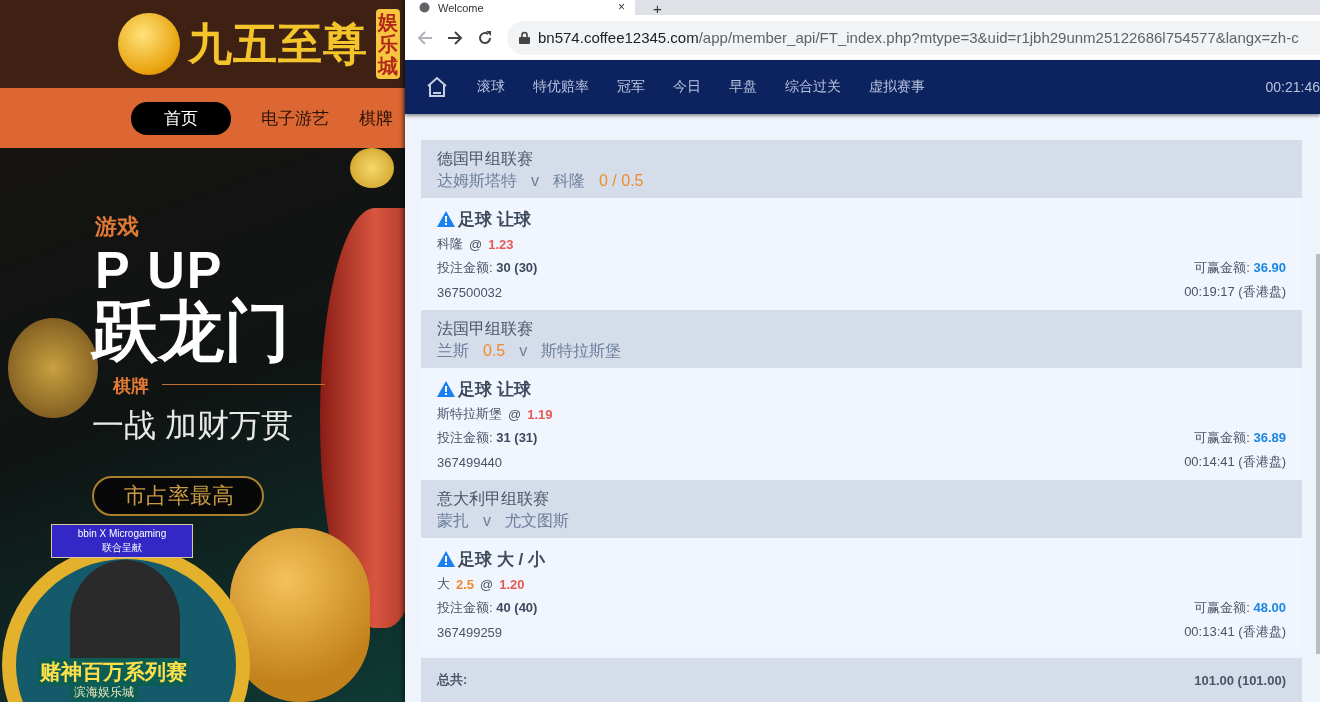 Image resolution: width=1320 pixels, height=702 pixels. Describe the element at coordinates (512, 584) in the screenshot. I see `odds-value: 1.20` at that location.